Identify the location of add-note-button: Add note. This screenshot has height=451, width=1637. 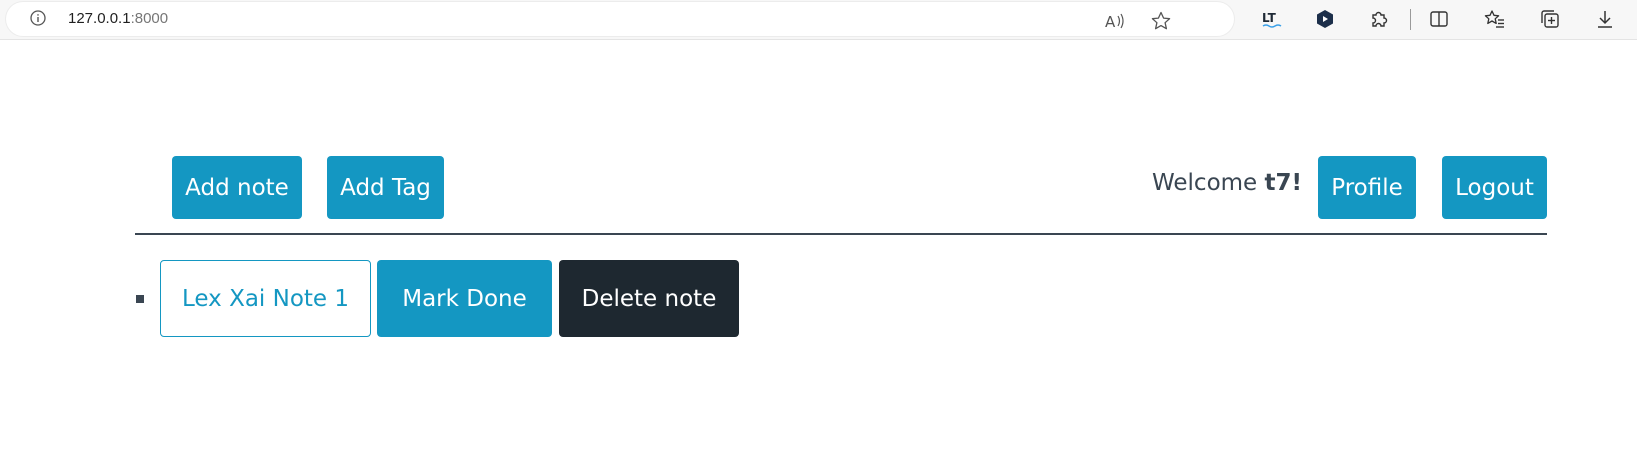
(237, 187).